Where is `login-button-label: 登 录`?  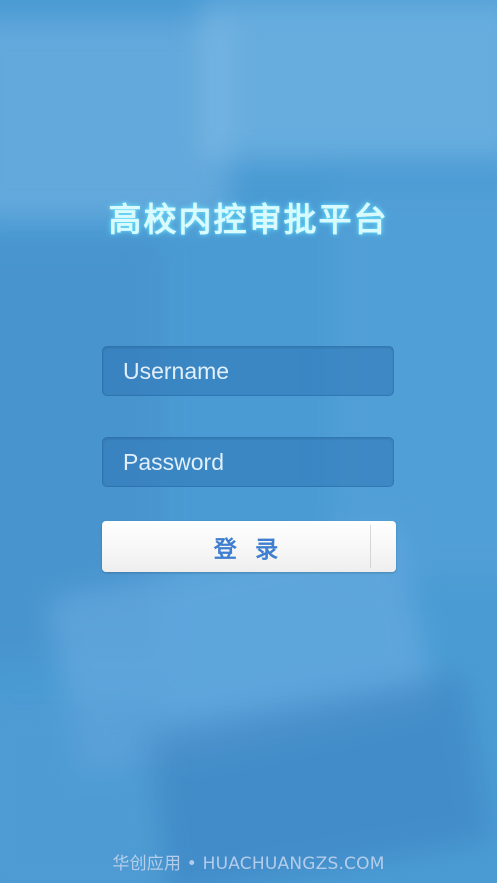
login-button-label: 登 录 is located at coordinates (249, 548).